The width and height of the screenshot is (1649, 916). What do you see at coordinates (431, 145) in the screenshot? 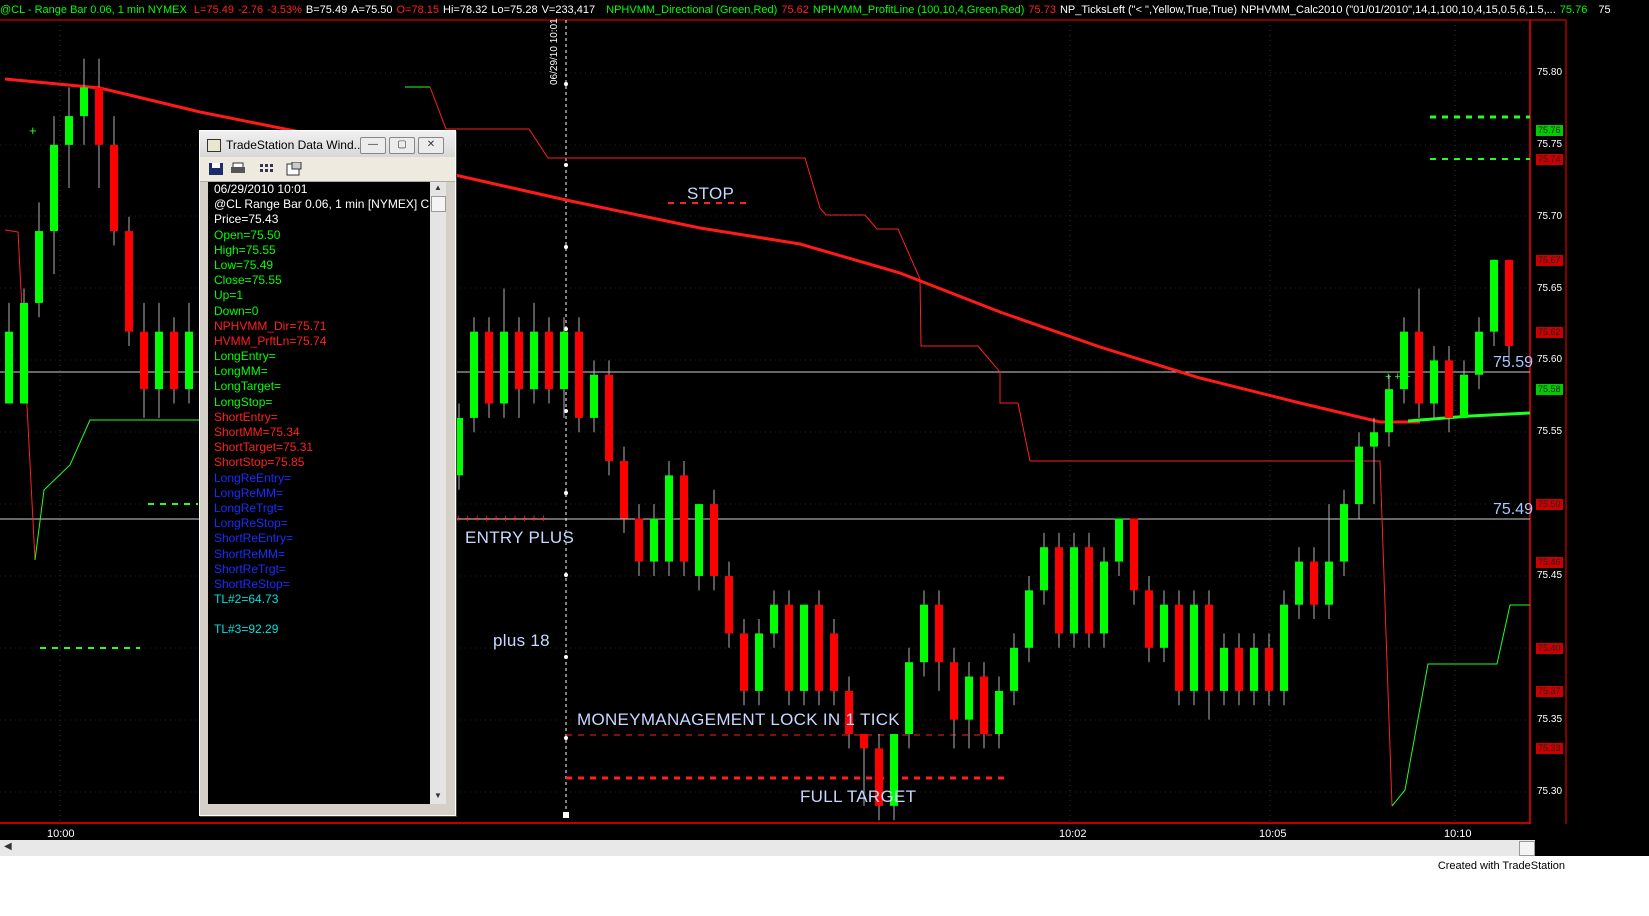
I see `close-button: ✕` at bounding box center [431, 145].